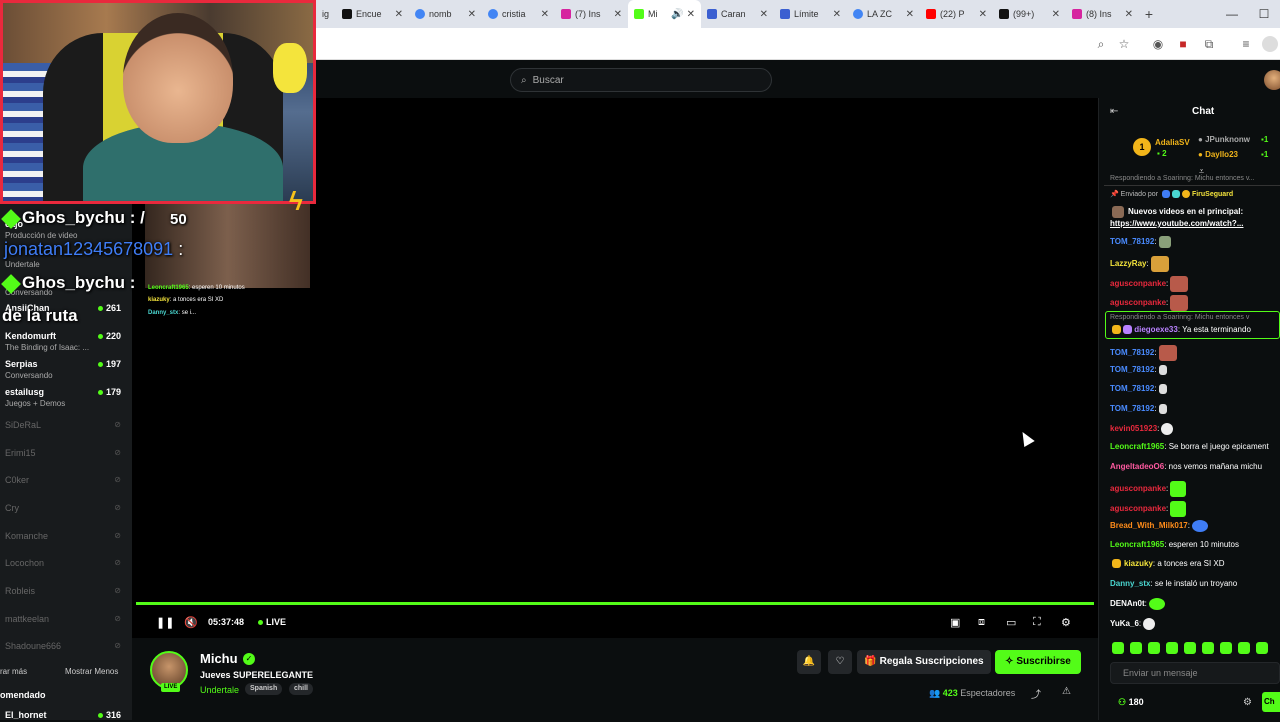  Describe the element at coordinates (1102, 14) in the screenshot. I see `browser-tab-11: (8) Ins ✕` at that location.